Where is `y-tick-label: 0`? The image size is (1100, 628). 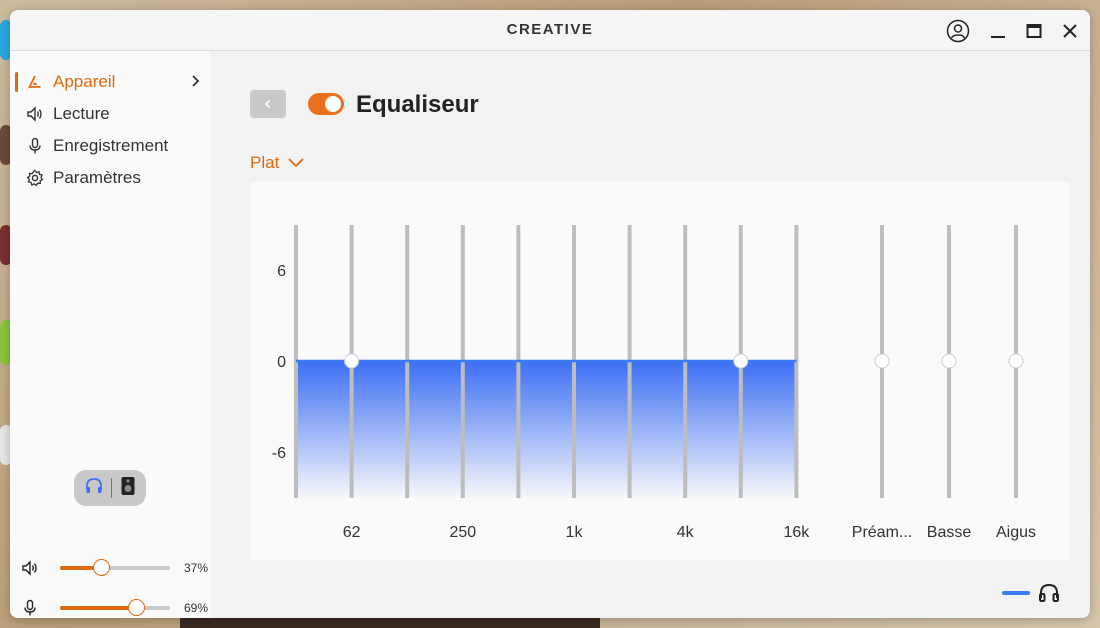 y-tick-label: 0 is located at coordinates (281, 362).